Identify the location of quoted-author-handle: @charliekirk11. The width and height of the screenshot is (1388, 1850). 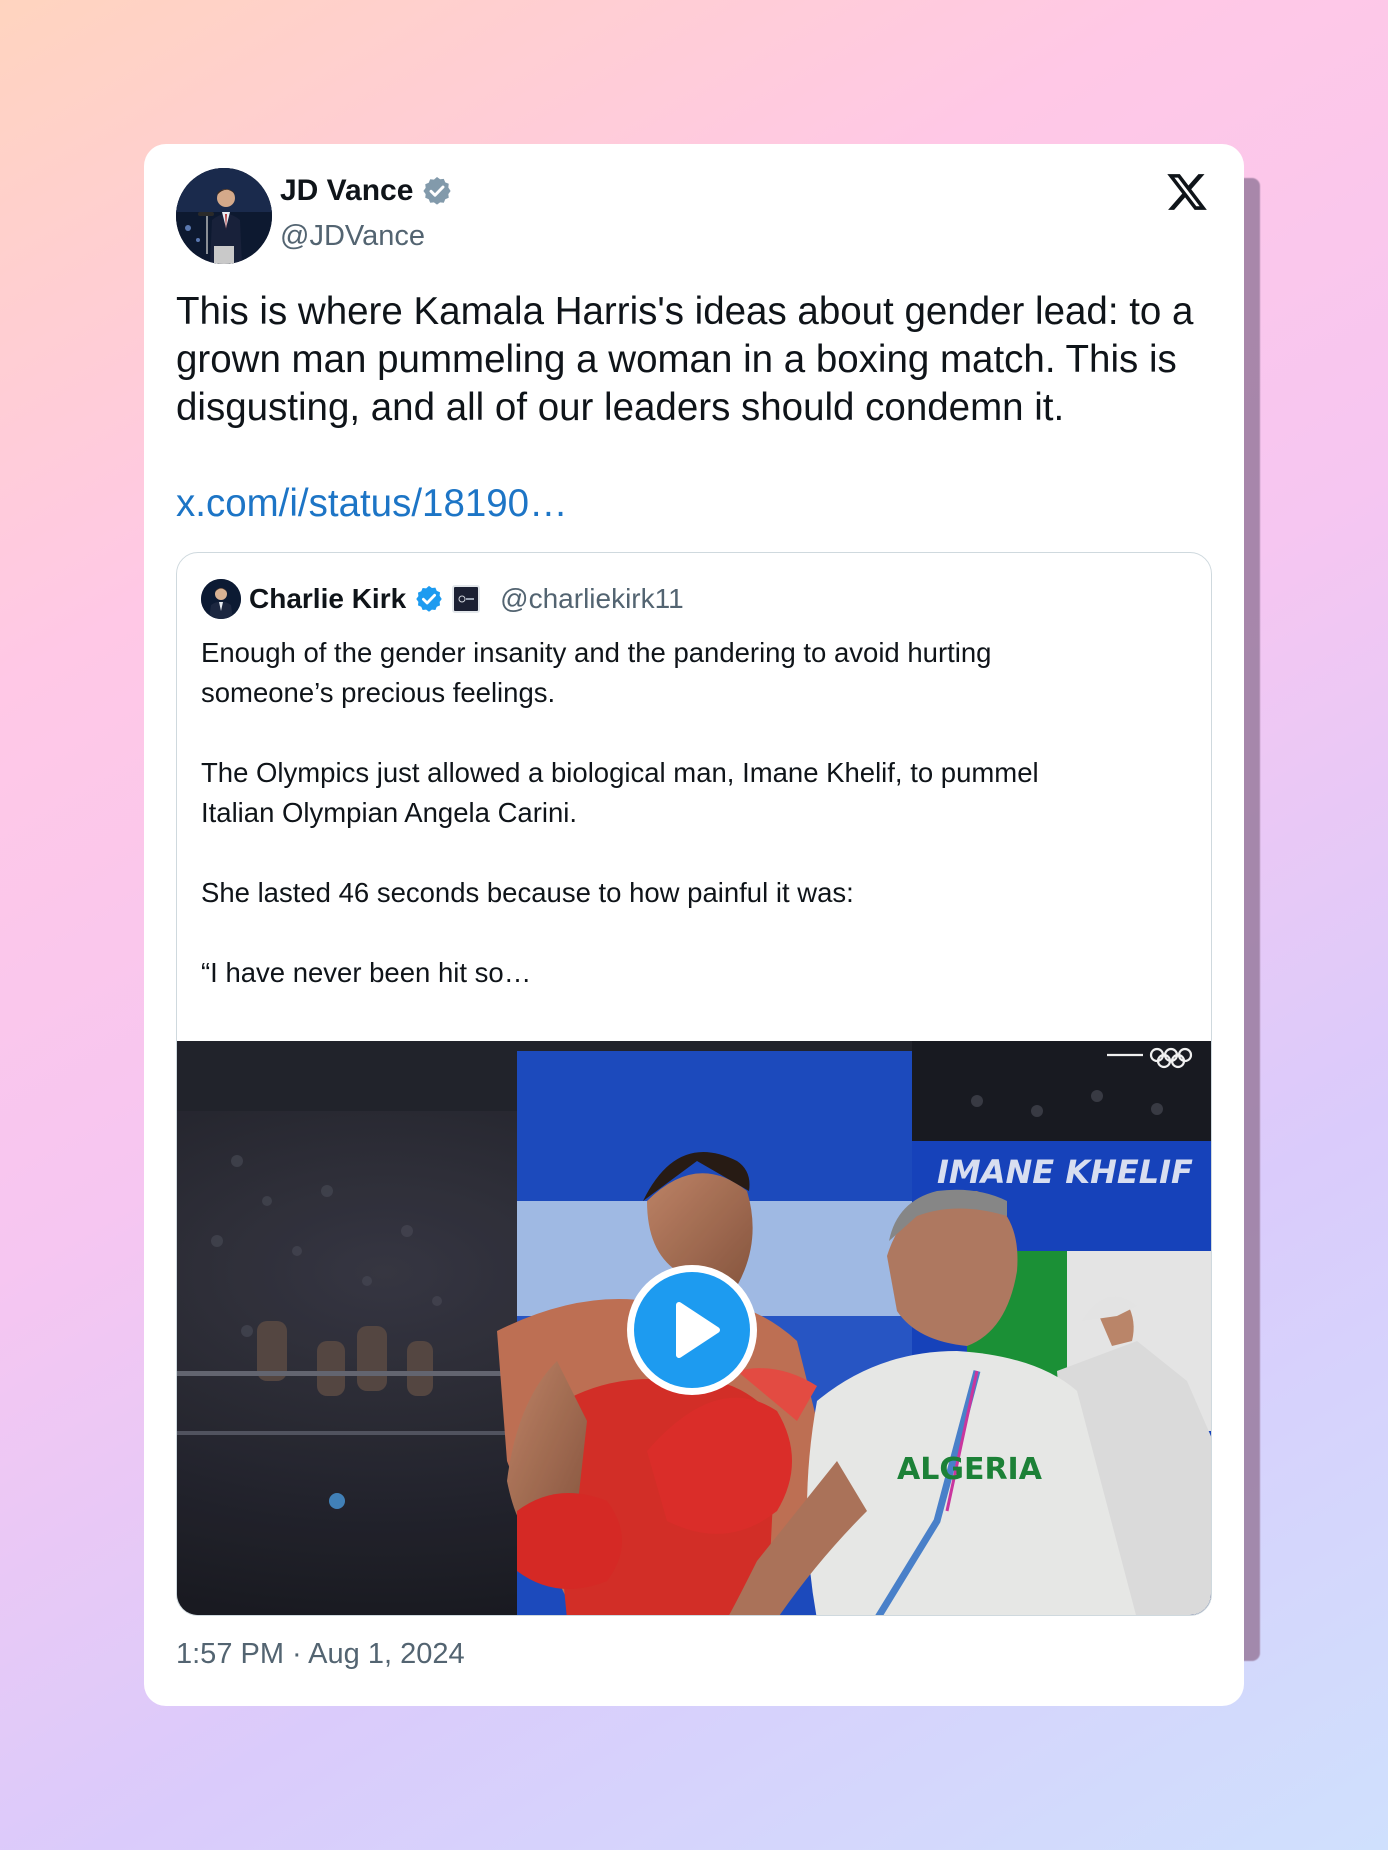
(592, 599).